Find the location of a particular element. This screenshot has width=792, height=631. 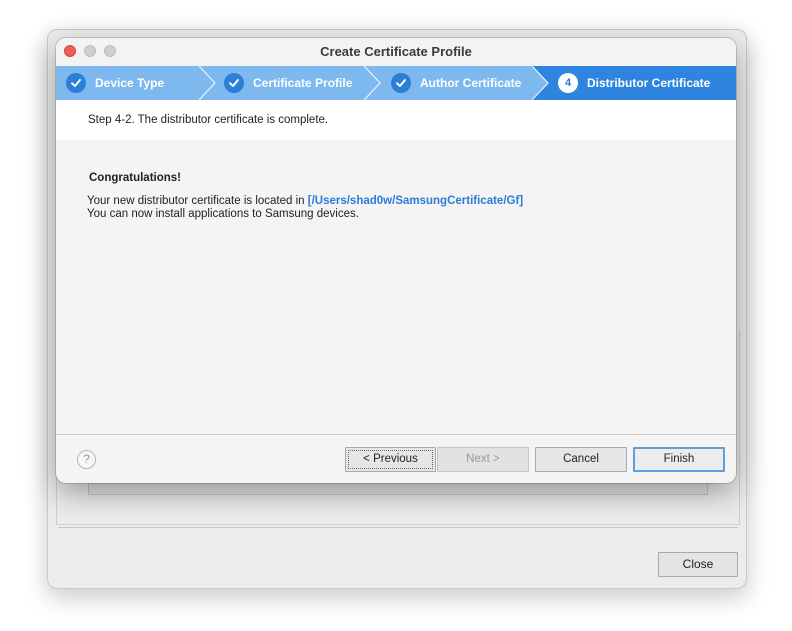

next-button: Next > is located at coordinates (483, 459).